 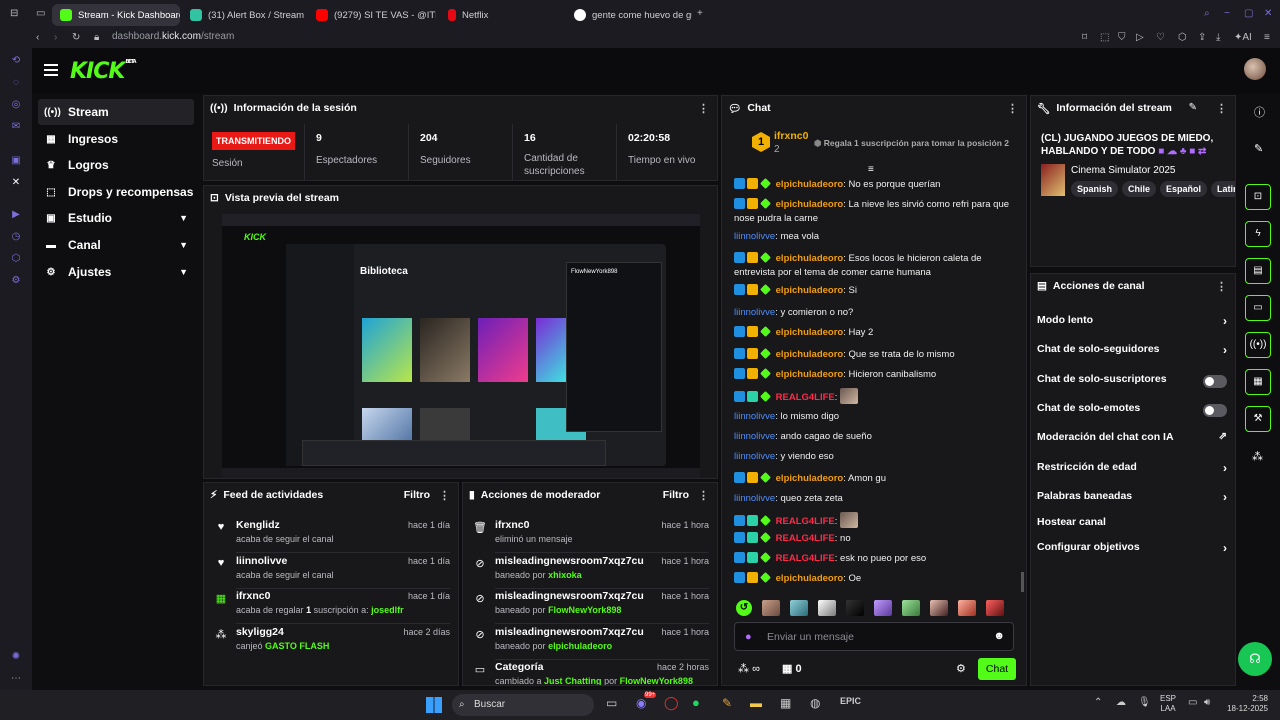 What do you see at coordinates (1123, 170) in the screenshot?
I see `game-name: Cinema Simulator 2025` at bounding box center [1123, 170].